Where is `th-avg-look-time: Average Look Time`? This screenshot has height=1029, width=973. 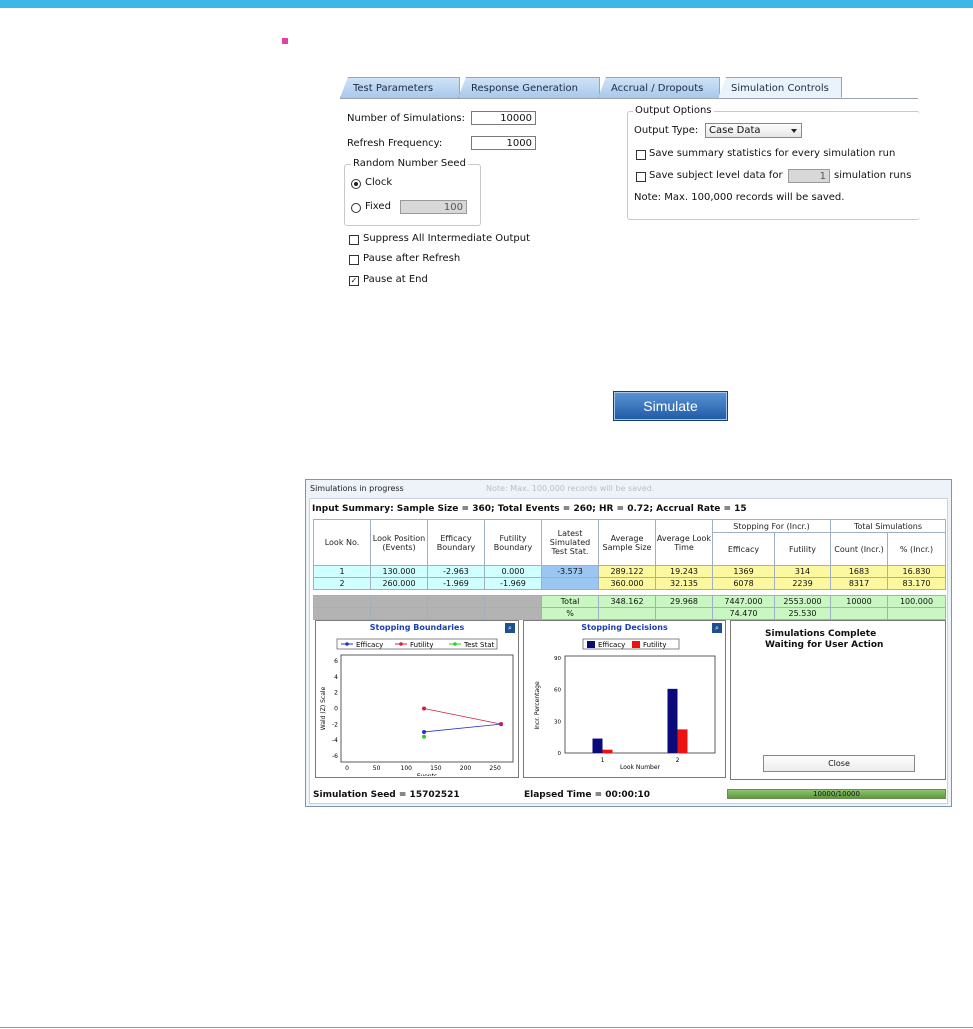 th-avg-look-time: Average Look Time is located at coordinates (684, 542).